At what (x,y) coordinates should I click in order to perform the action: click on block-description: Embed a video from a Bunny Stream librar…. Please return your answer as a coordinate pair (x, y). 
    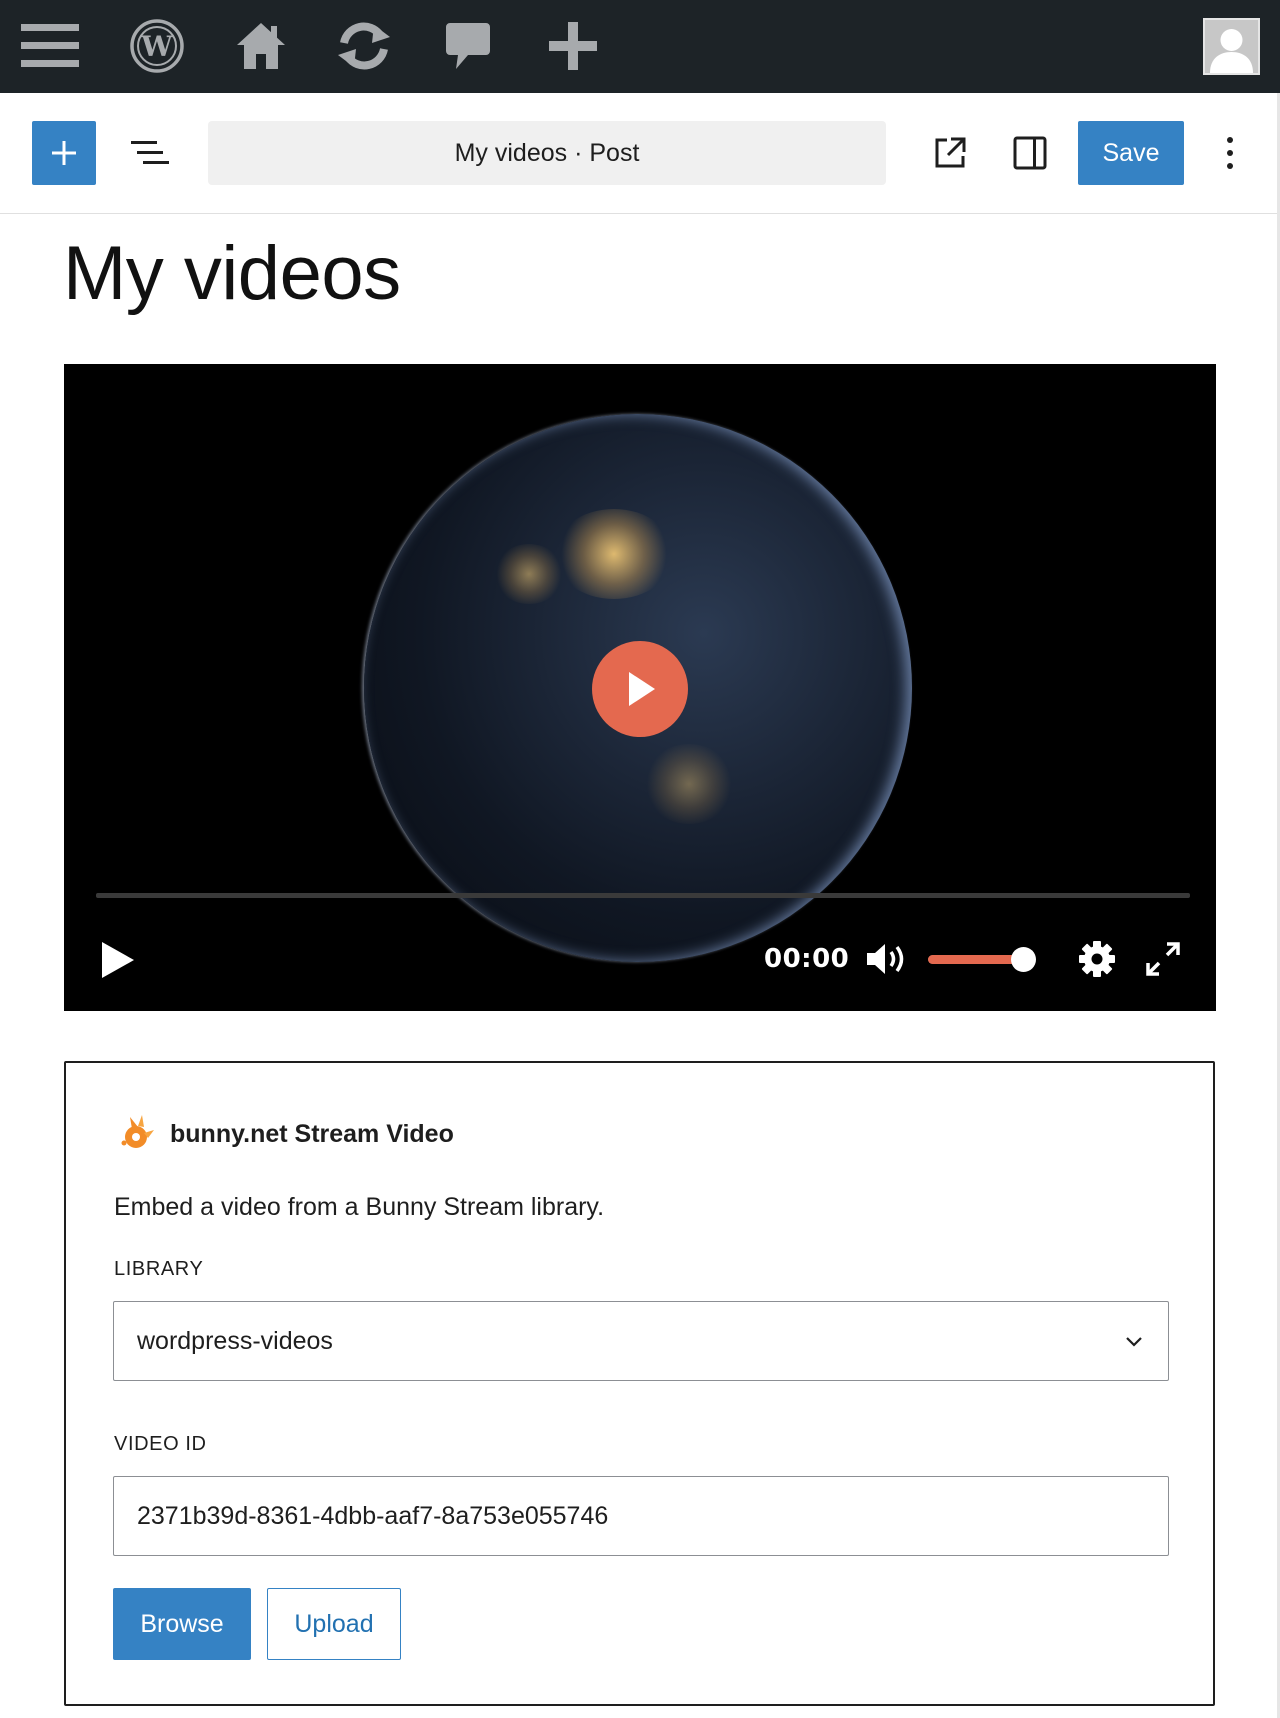
    Looking at the image, I should click on (359, 1207).